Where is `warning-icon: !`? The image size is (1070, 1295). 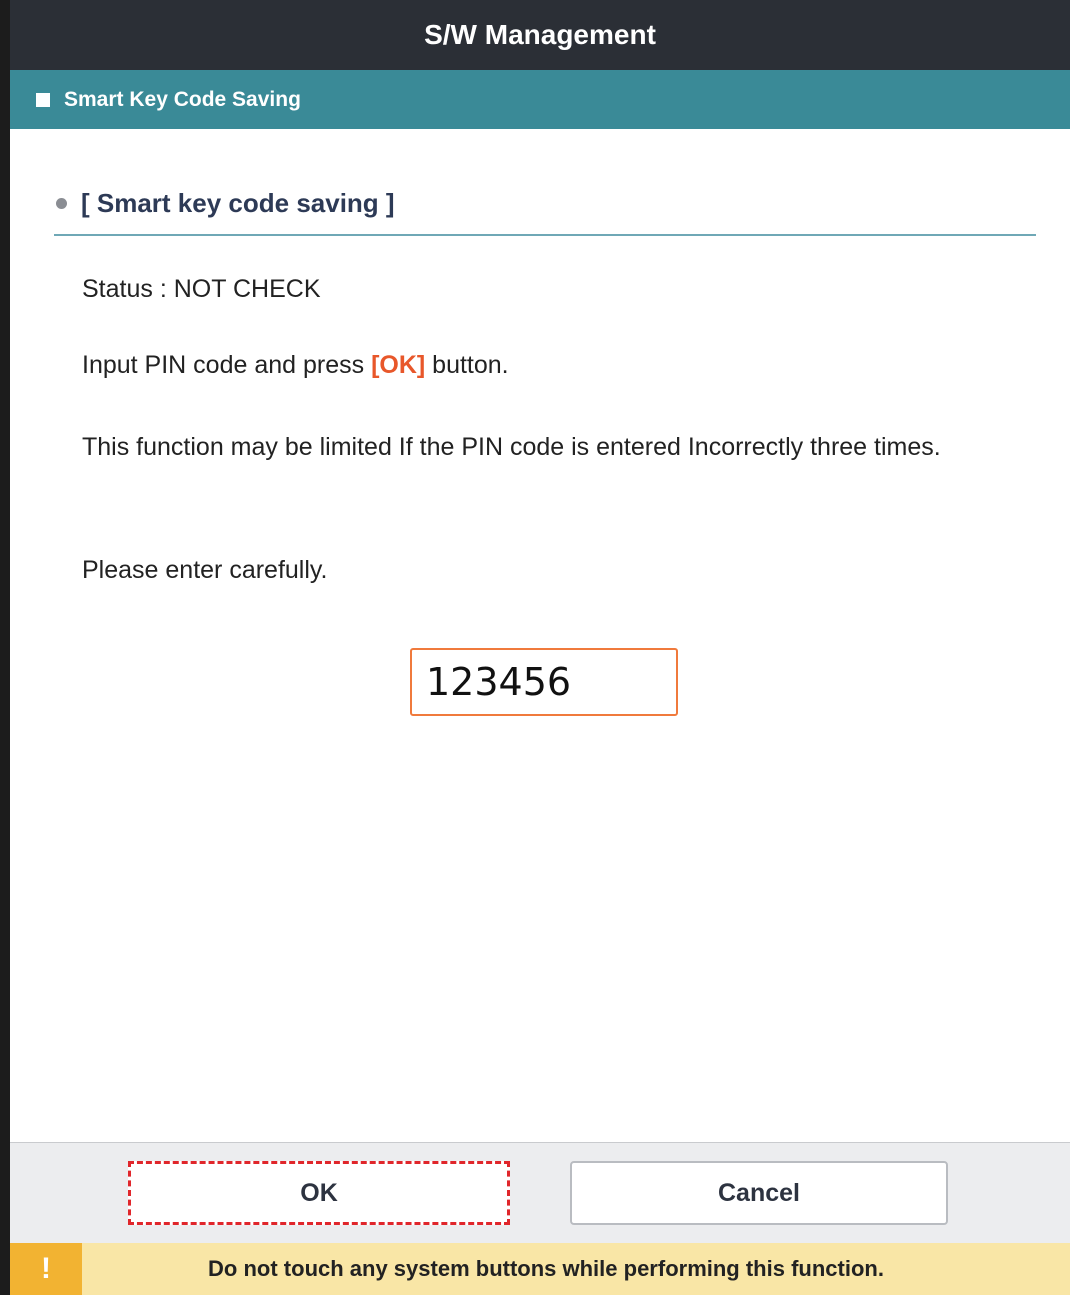 warning-icon: ! is located at coordinates (46, 1269).